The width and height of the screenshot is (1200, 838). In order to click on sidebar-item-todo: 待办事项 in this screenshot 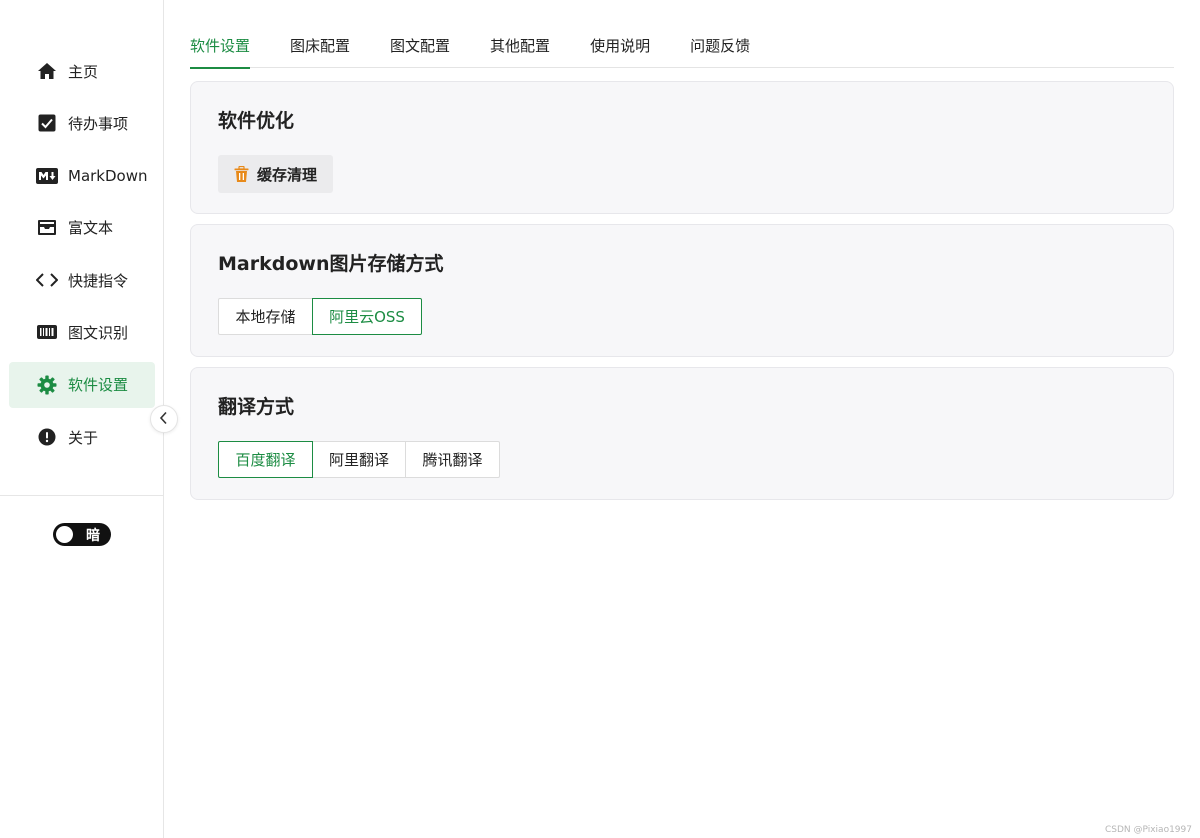, I will do `click(82, 123)`.